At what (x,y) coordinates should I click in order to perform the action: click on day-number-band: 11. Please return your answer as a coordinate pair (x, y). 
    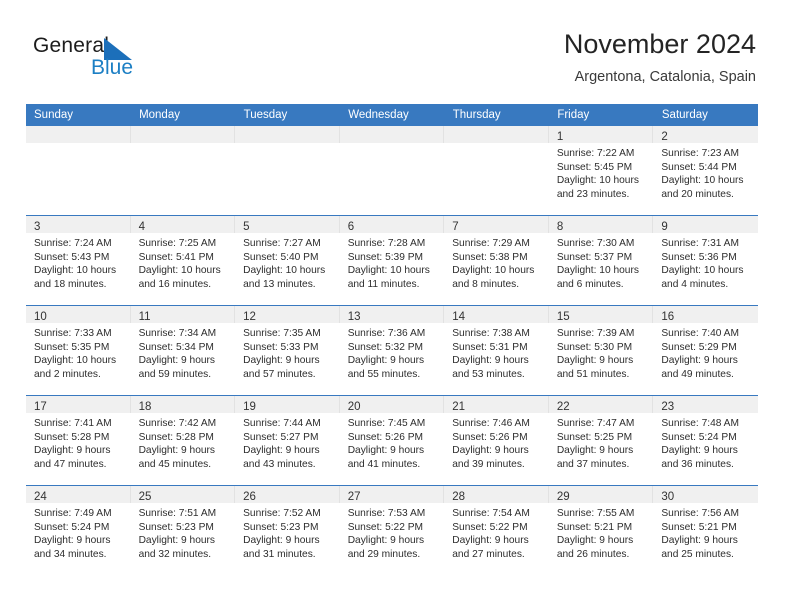
    Looking at the image, I should click on (183, 314).